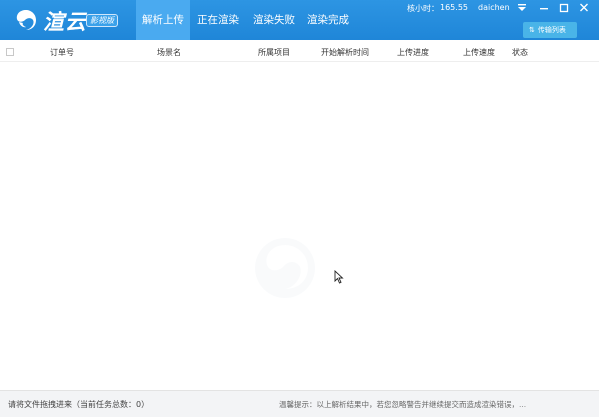 The height and width of the screenshot is (417, 599). I want to click on transfer-list-button: ⇅ 传输列表, so click(550, 30).